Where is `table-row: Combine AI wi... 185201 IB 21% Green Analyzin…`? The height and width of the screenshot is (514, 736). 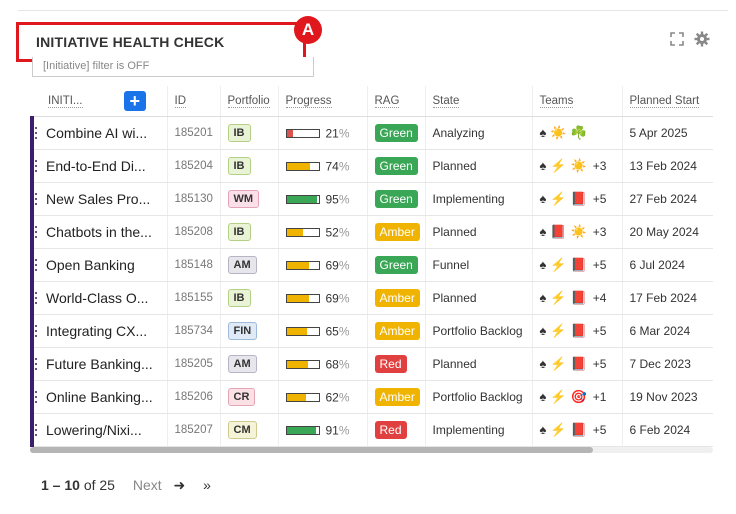 table-row: Combine AI wi... 185201 IB 21% Green Analyzin… is located at coordinates (371, 133).